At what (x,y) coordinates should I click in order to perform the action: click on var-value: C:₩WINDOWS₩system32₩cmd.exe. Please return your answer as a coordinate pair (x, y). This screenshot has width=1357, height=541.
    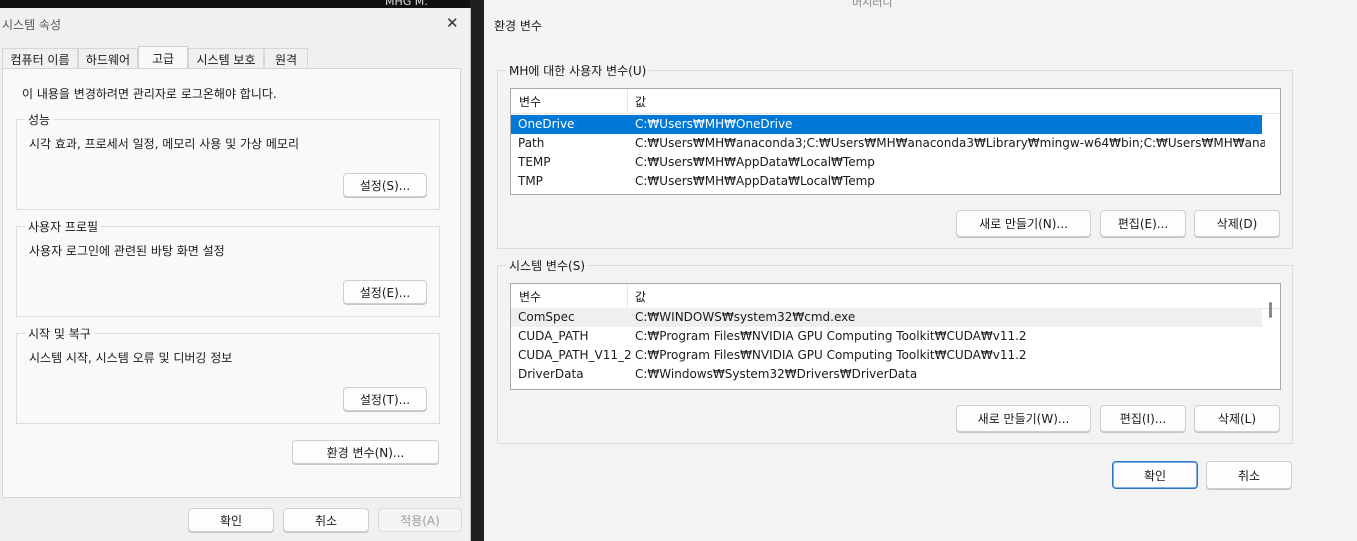
    Looking at the image, I should click on (745, 317).